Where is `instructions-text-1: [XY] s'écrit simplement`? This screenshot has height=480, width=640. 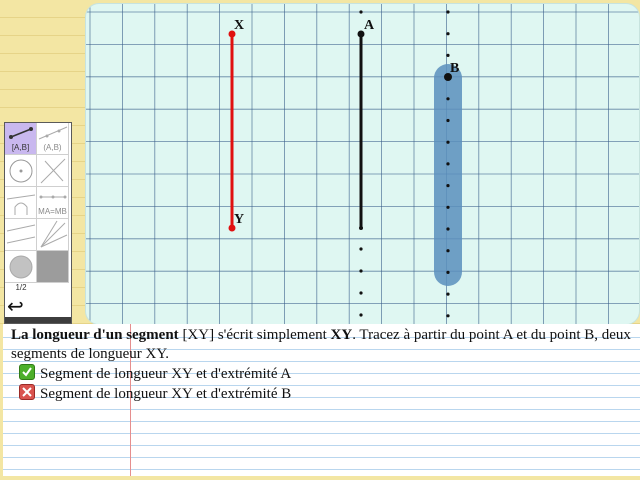
instructions-text-1: [XY] s'écrit simplement is located at coordinates (254, 335).